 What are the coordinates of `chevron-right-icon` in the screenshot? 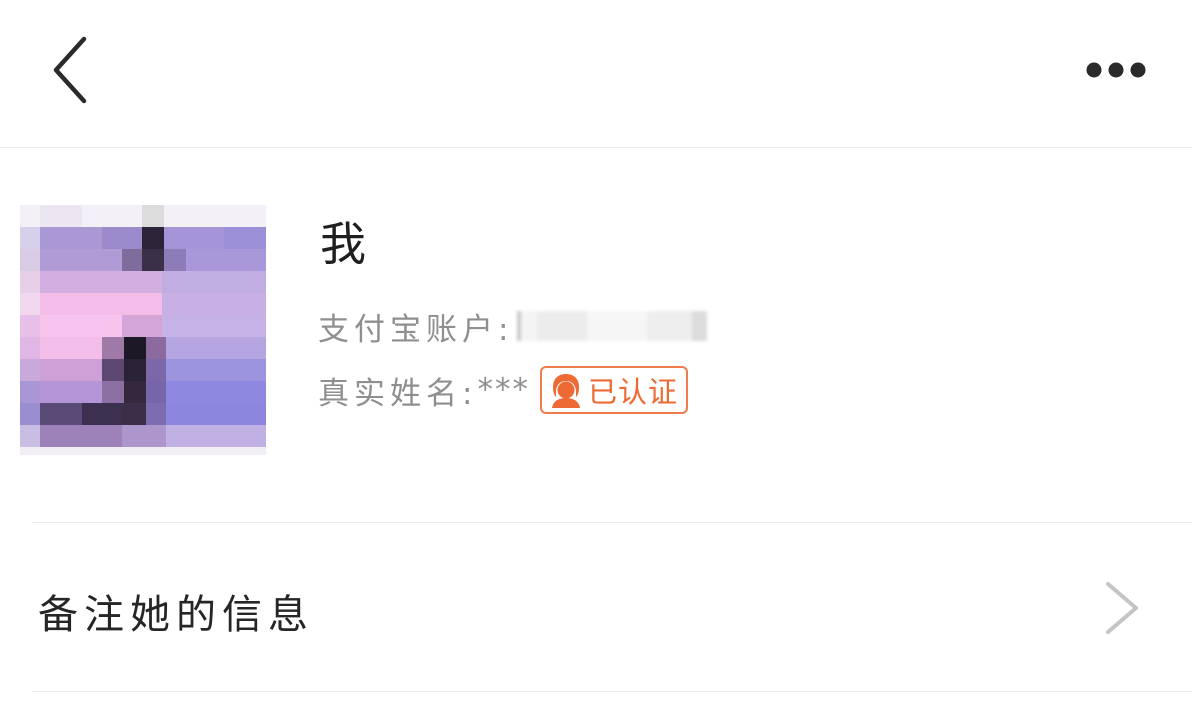 It's located at (1122, 608).